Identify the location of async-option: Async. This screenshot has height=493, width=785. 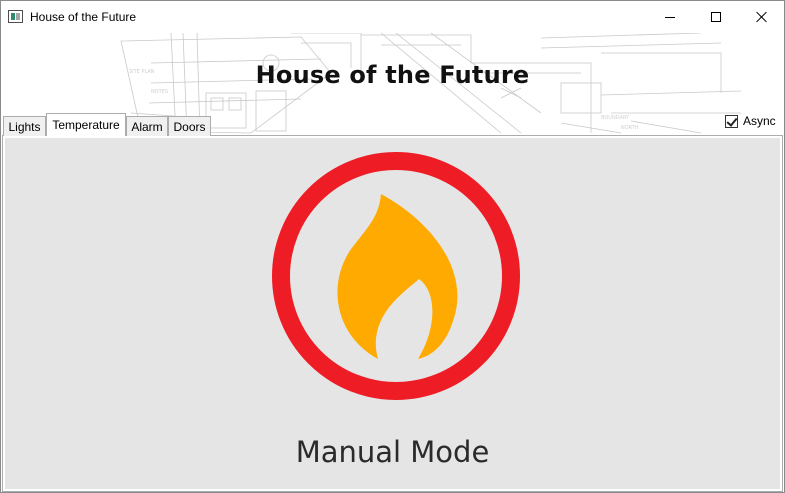
(750, 121).